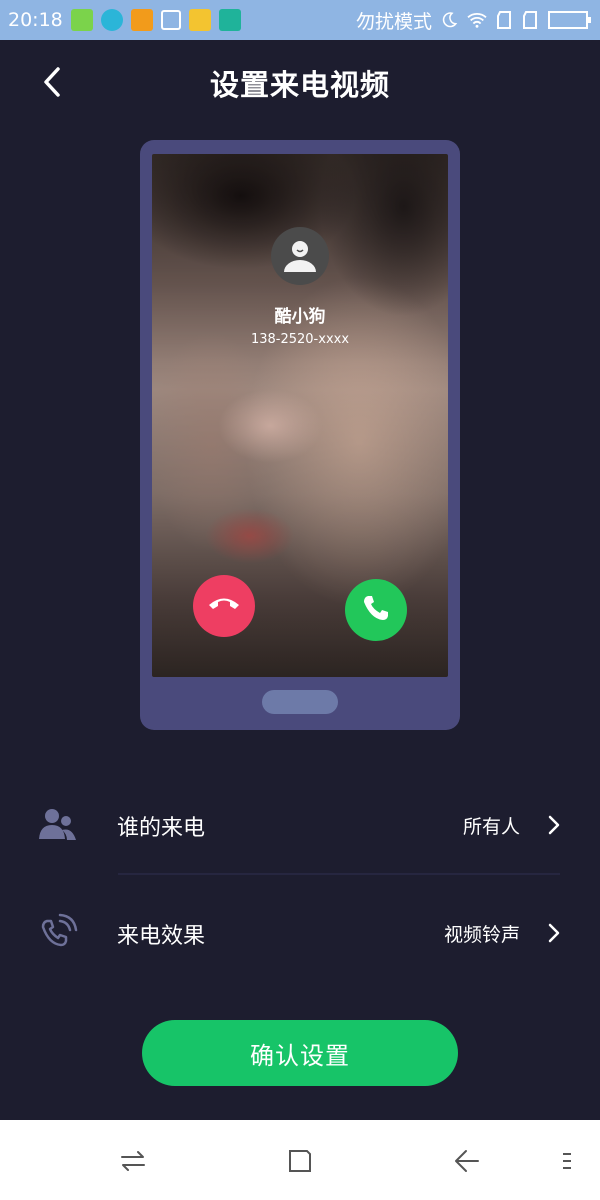 The width and height of the screenshot is (600, 1200). Describe the element at coordinates (161, 936) in the screenshot. I see `call-effect-label: 来电效果` at that location.